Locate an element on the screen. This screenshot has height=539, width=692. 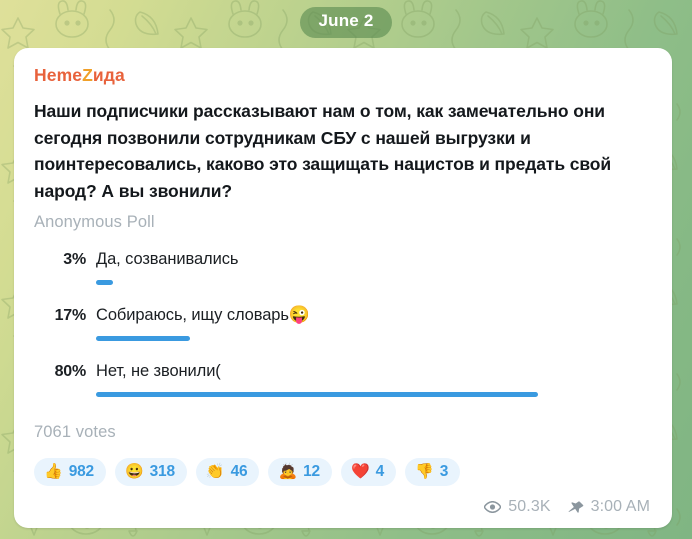
date-separator-row: June 2 is located at coordinates (346, 22).